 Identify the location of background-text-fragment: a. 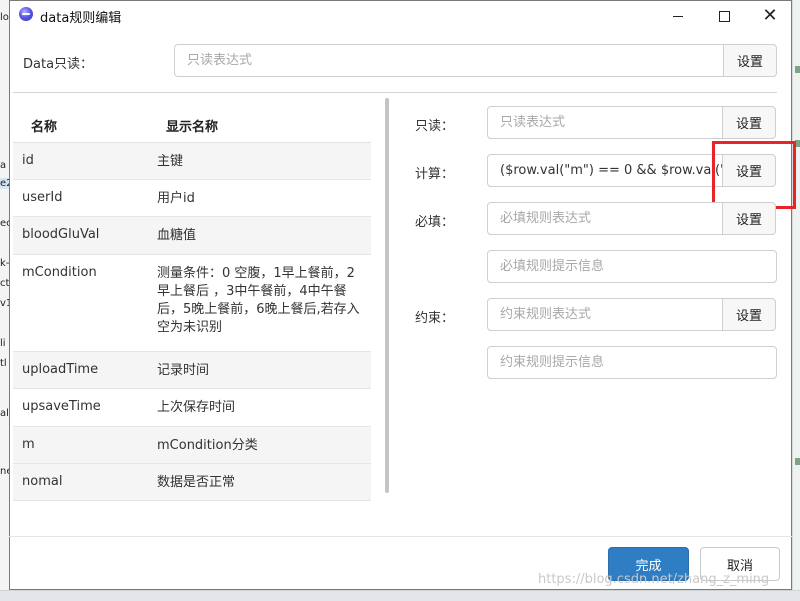
(3, 165).